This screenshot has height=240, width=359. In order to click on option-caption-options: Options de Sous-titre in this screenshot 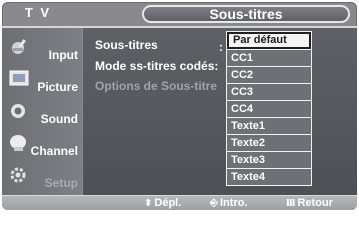, I will do `click(156, 86)`.